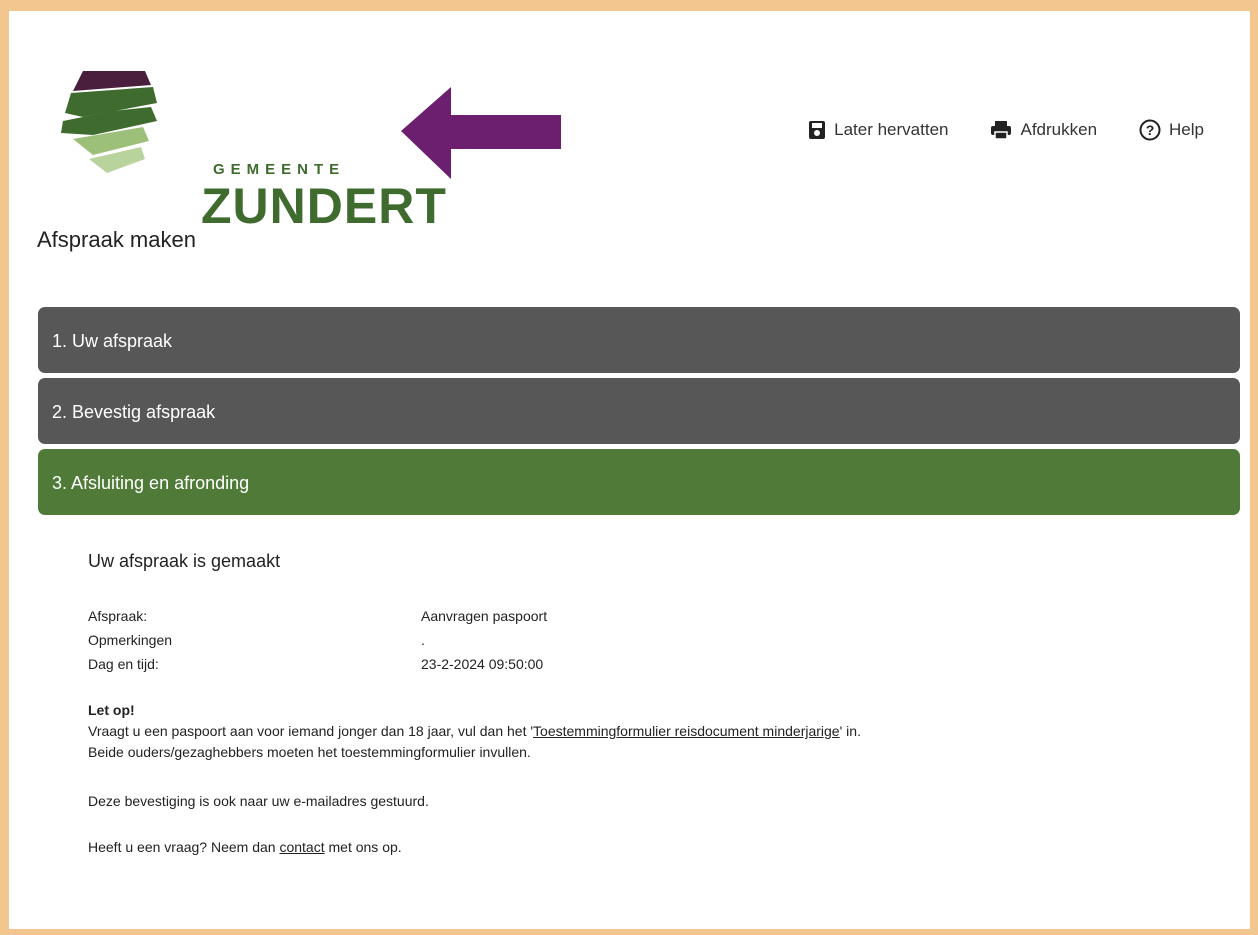  What do you see at coordinates (639, 482) in the screenshot?
I see `step-afsluiting: 3. Afsluiting en afronding` at bounding box center [639, 482].